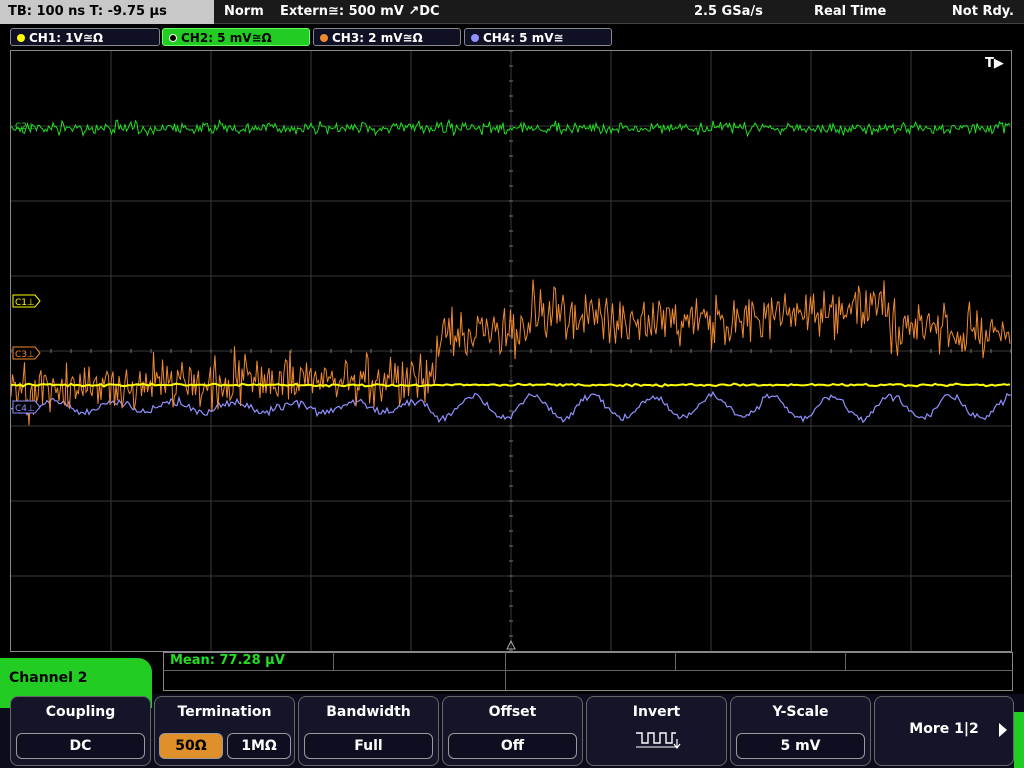 The height and width of the screenshot is (768, 1024). I want to click on acquisition-mode: Real Time, so click(850, 11).